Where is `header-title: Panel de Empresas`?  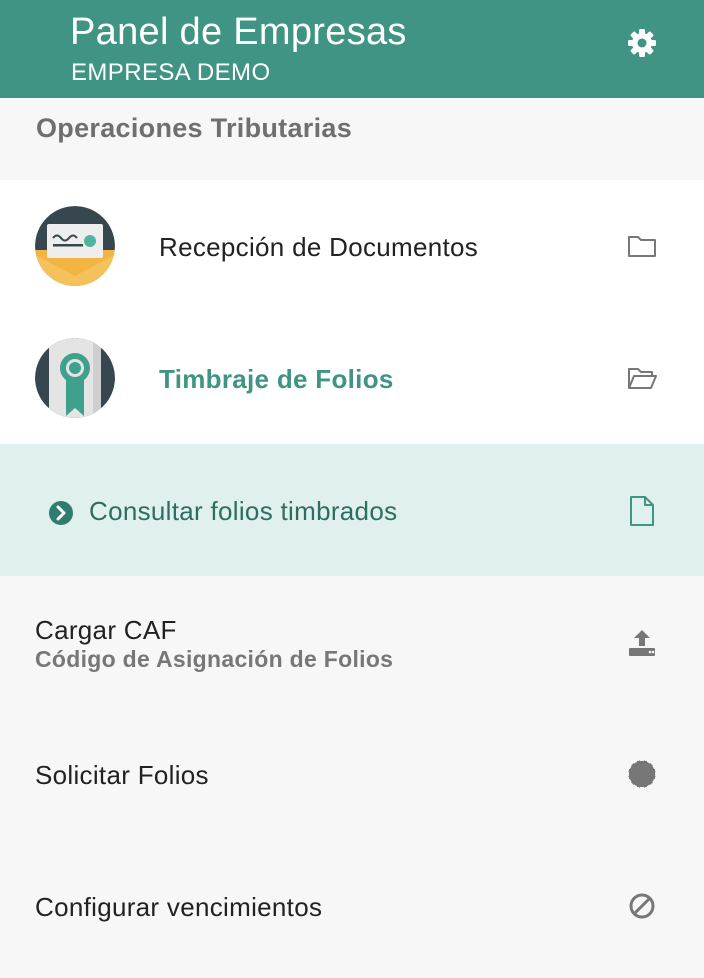
header-title: Panel de Empresas is located at coordinates (238, 32).